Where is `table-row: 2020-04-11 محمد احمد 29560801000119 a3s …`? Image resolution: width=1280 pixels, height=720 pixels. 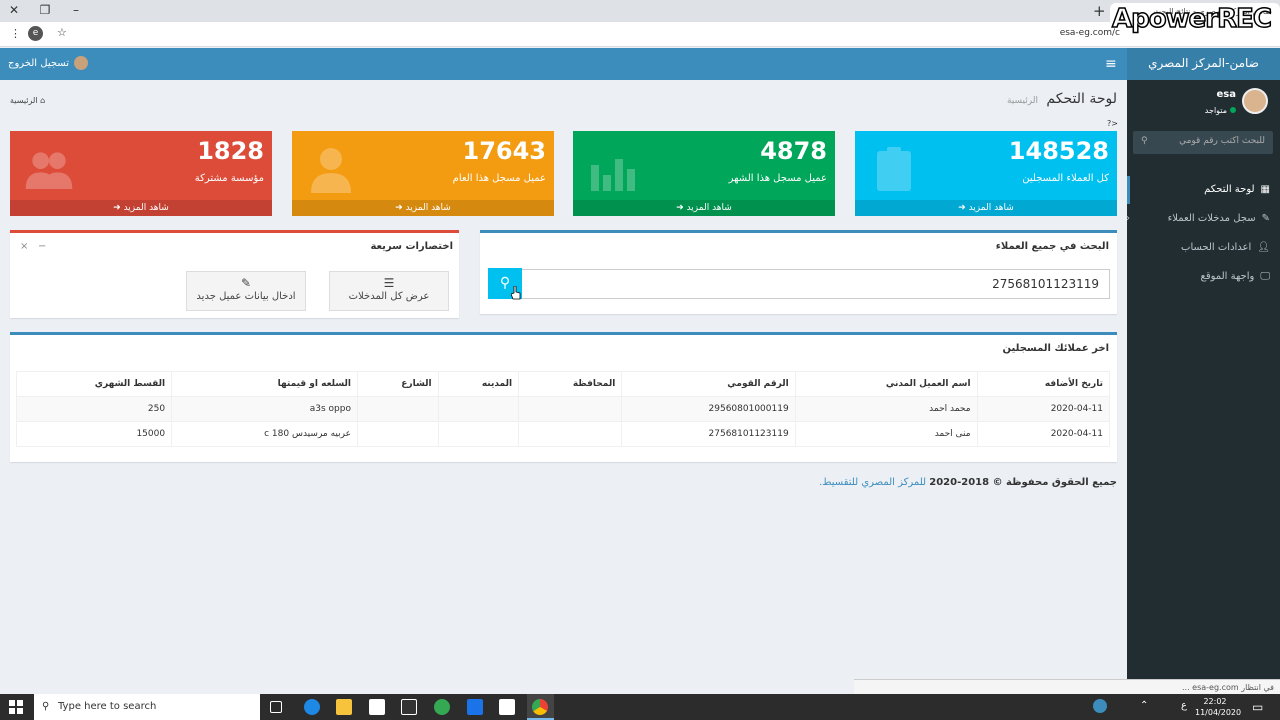
table-row: 2020-04-11 محمد احمد 29560801000119 a3s … is located at coordinates (563, 409).